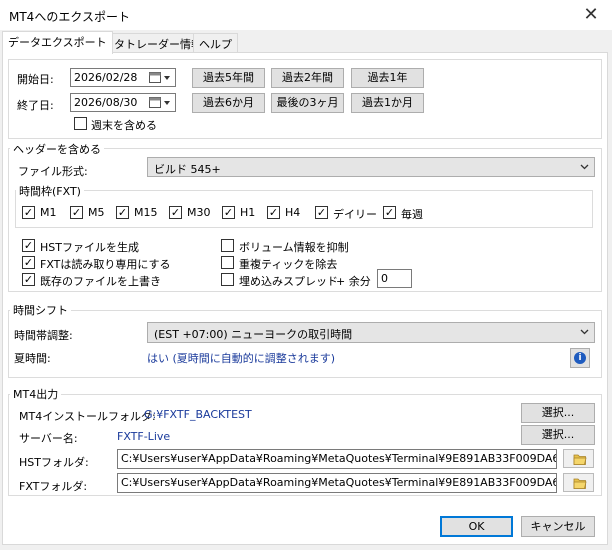 The height and width of the screenshot is (550, 612). What do you see at coordinates (558, 526) in the screenshot?
I see `cancel-button: キャンセル` at bounding box center [558, 526].